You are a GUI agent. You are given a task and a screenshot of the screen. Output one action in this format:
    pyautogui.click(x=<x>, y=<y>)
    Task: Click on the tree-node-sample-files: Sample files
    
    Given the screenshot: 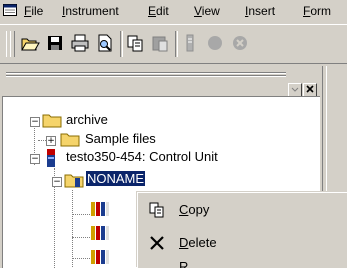 What is the action you would take?
    pyautogui.click(x=120, y=138)
    